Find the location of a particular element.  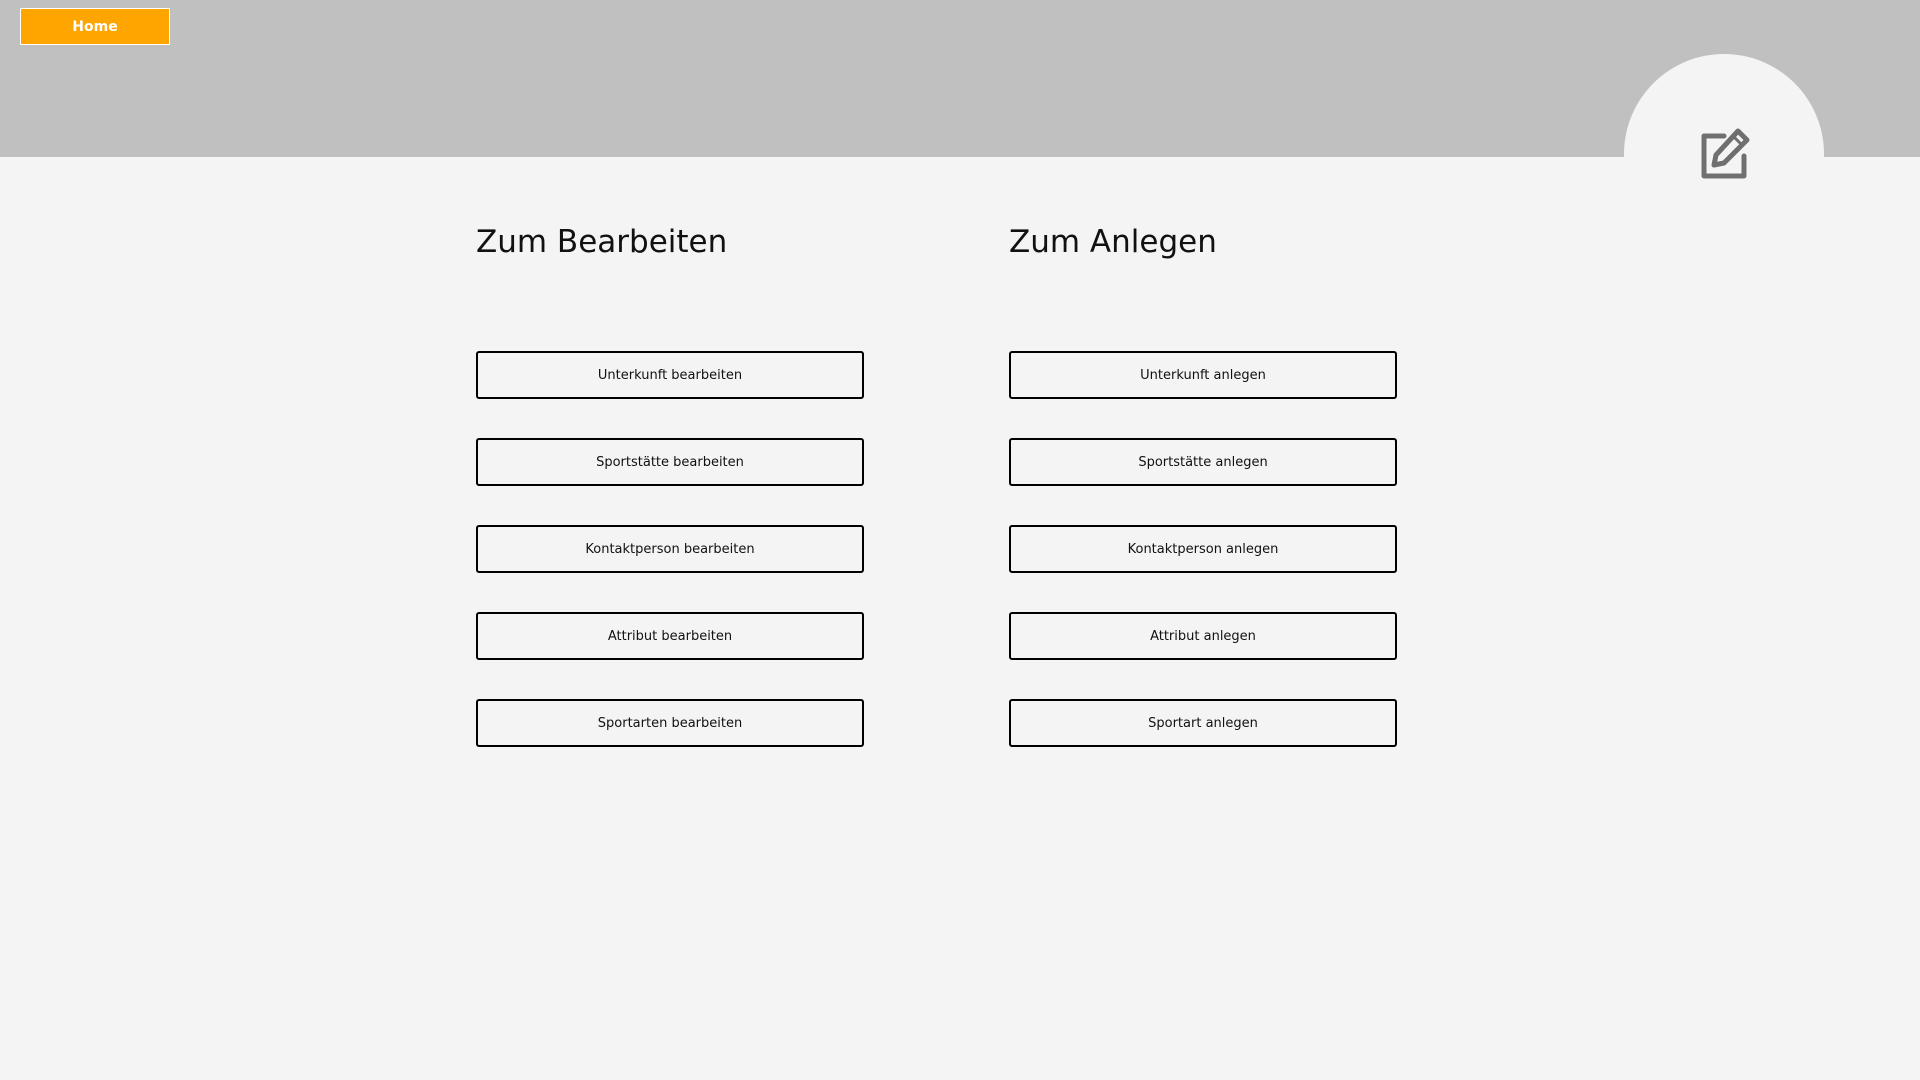

sportart-anlegen-button: Sportart anlegen is located at coordinates (1203, 723).